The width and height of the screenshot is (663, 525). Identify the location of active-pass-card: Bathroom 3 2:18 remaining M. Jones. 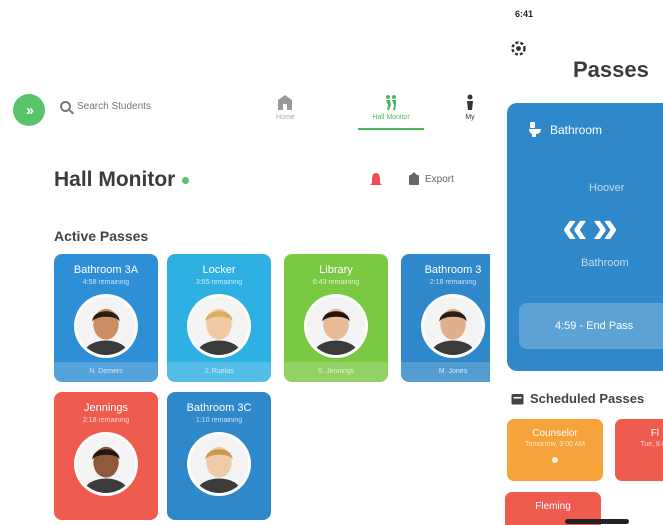
(445, 318).